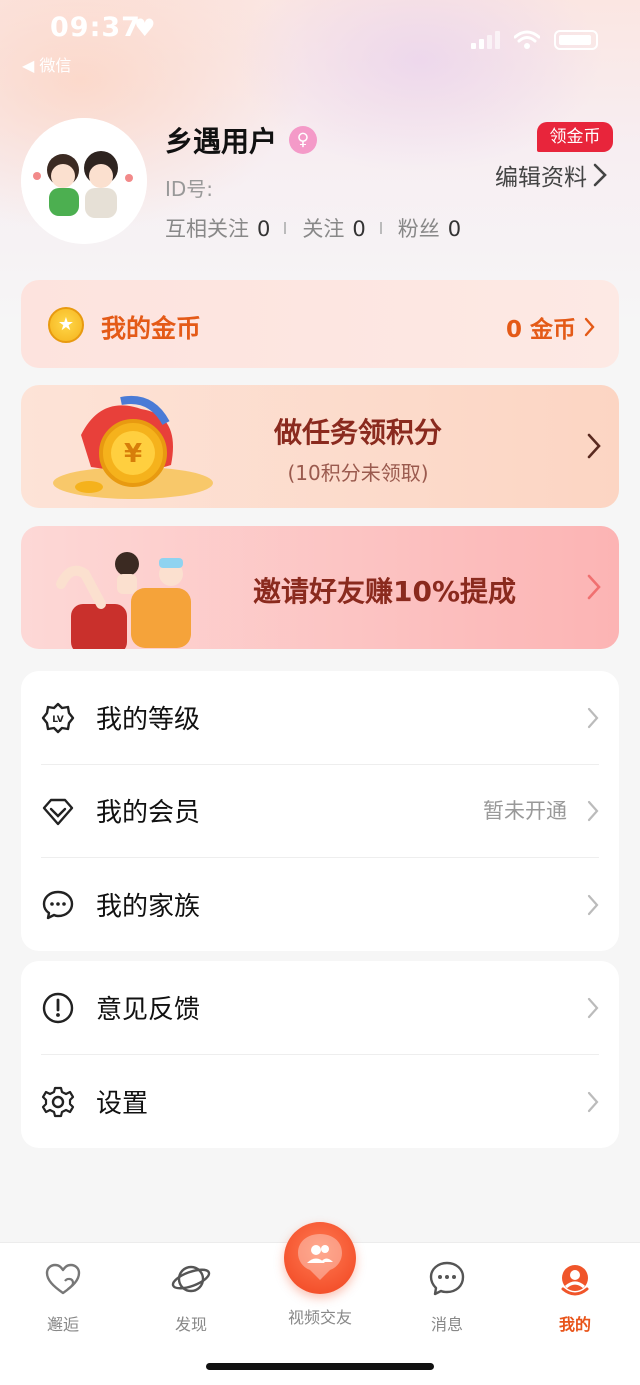  Describe the element at coordinates (320, 1101) in the screenshot. I see `menu-item-settings: 设置` at that location.